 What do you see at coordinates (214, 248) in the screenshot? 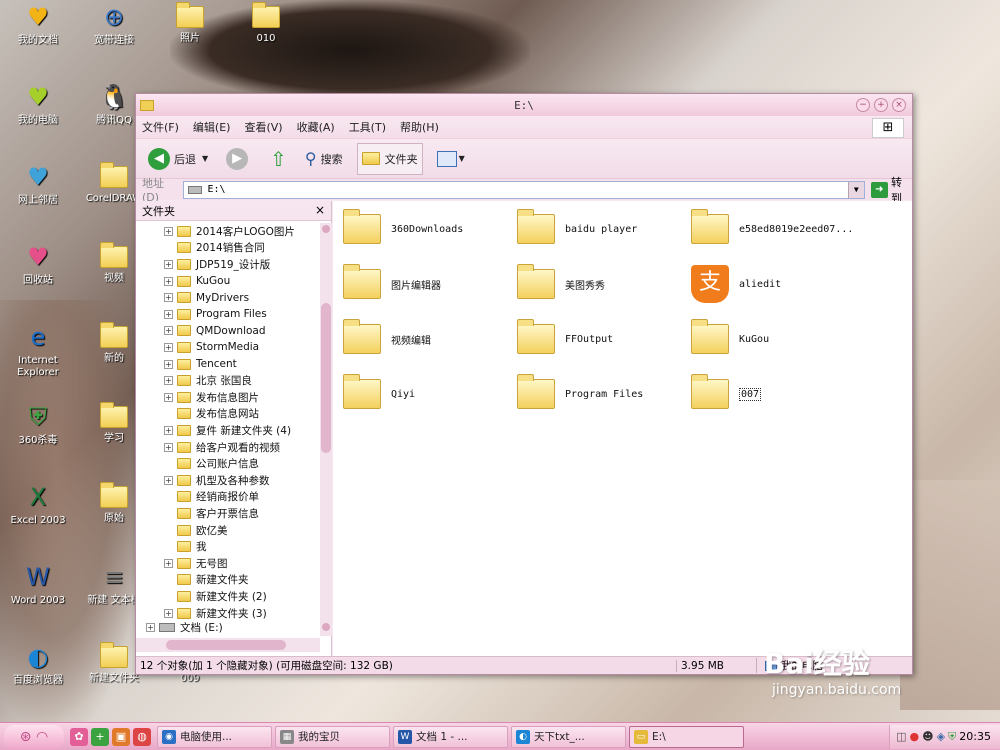
I see `tree-item: 2014销售合同` at bounding box center [214, 248].